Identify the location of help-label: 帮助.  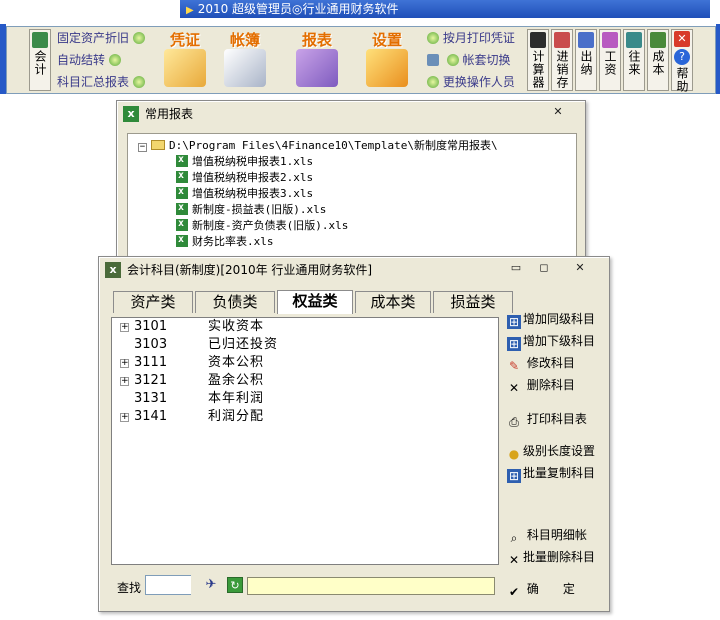
(682, 80).